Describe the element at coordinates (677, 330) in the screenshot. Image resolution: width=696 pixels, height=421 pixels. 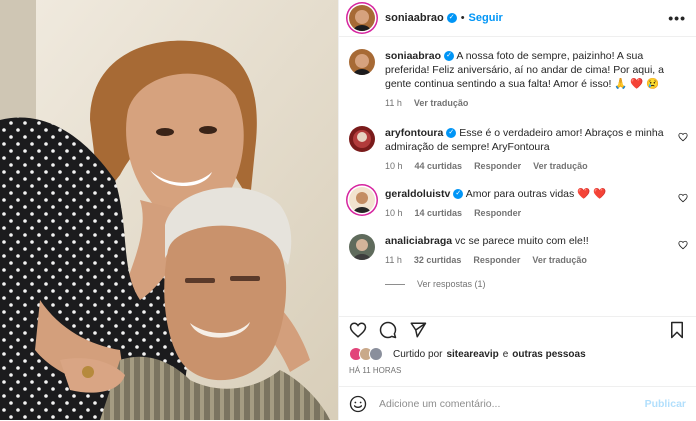
I see `save-bookmark-icon` at that location.